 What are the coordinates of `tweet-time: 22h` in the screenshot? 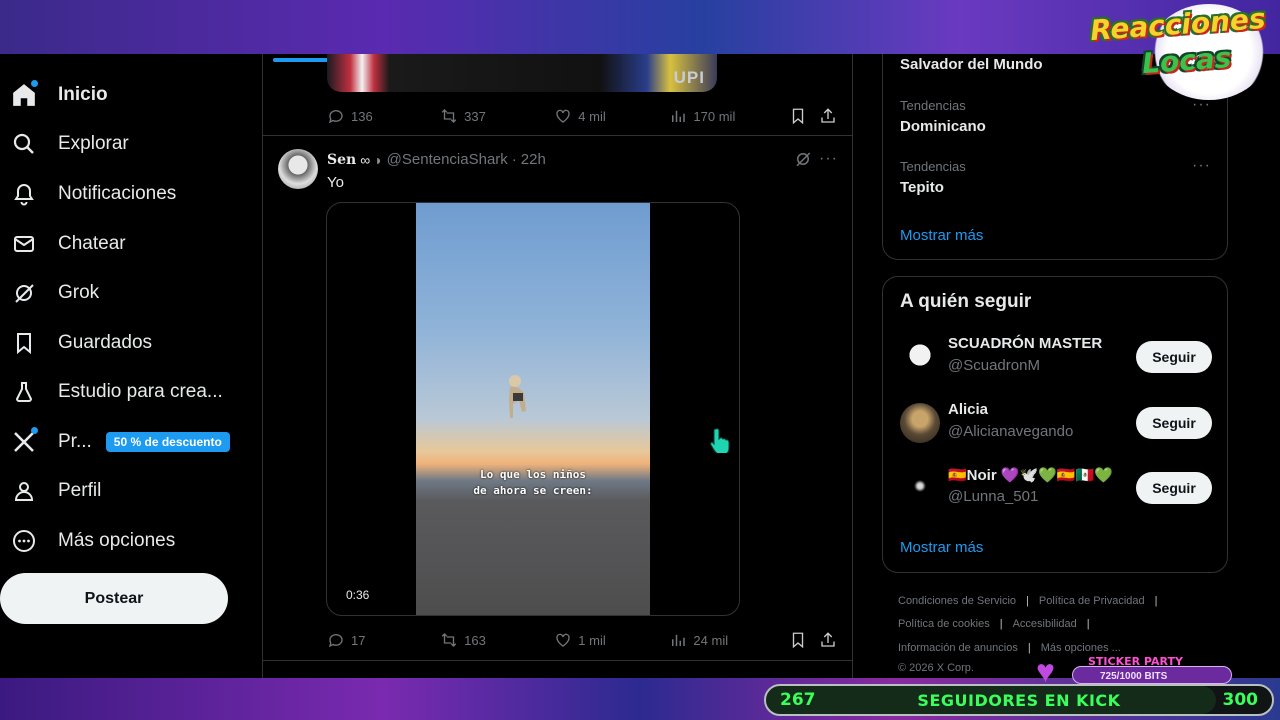 It's located at (533, 159).